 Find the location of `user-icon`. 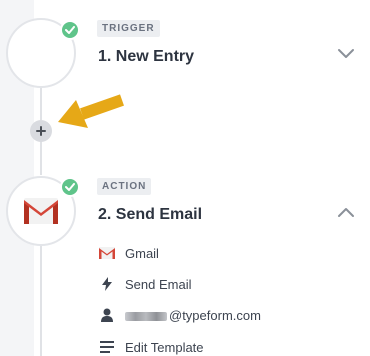

user-icon is located at coordinates (107, 315).